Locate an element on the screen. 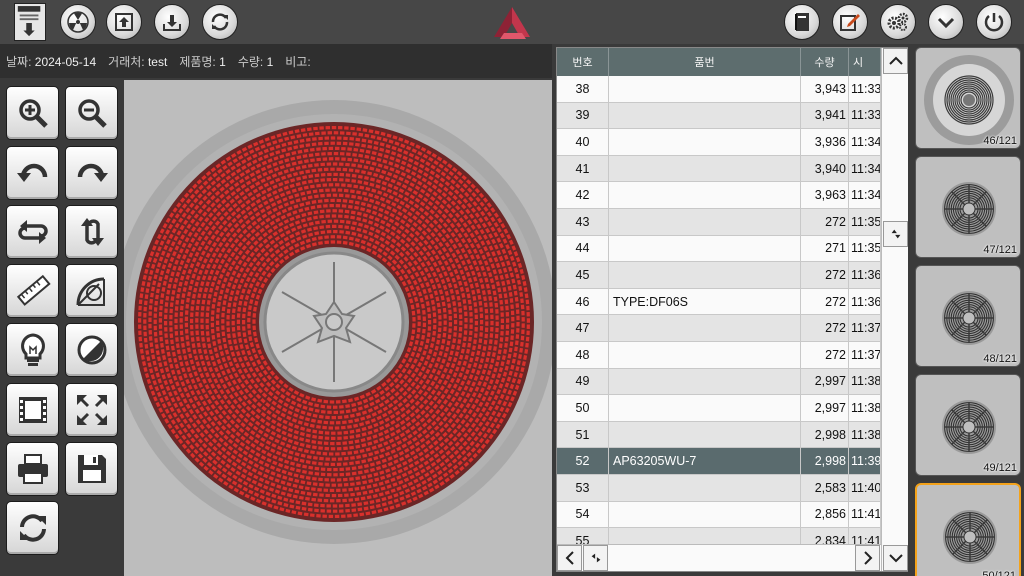 The width and height of the screenshot is (1024, 576). cell-qty: 2,997 is located at coordinates (825, 381).